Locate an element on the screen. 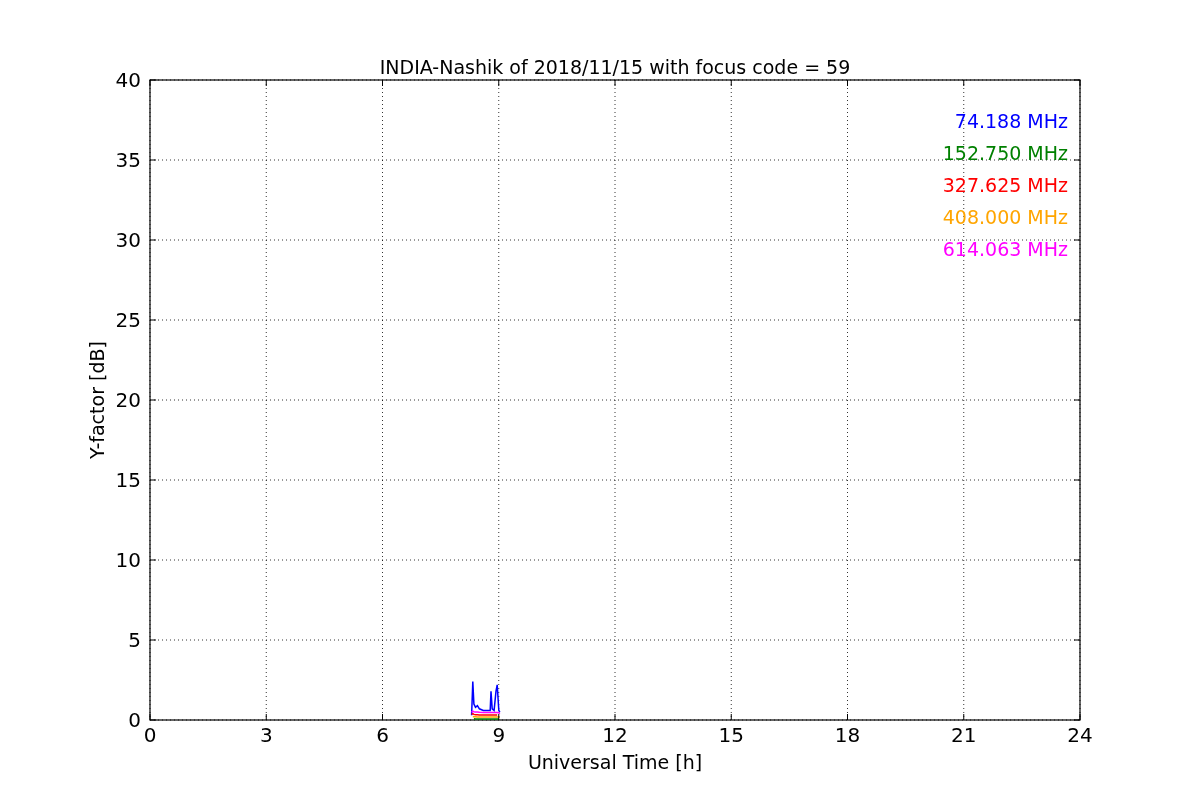  chart-title: INDIA-Nashik of 2018/11/15 with focus code = 59 is located at coordinates (615, 67).